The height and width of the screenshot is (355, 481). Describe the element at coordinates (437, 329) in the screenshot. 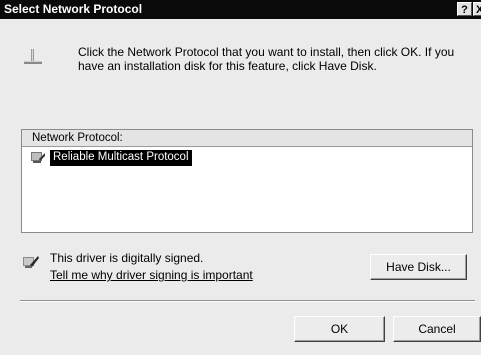

I see `cancel-button: Cancel` at that location.